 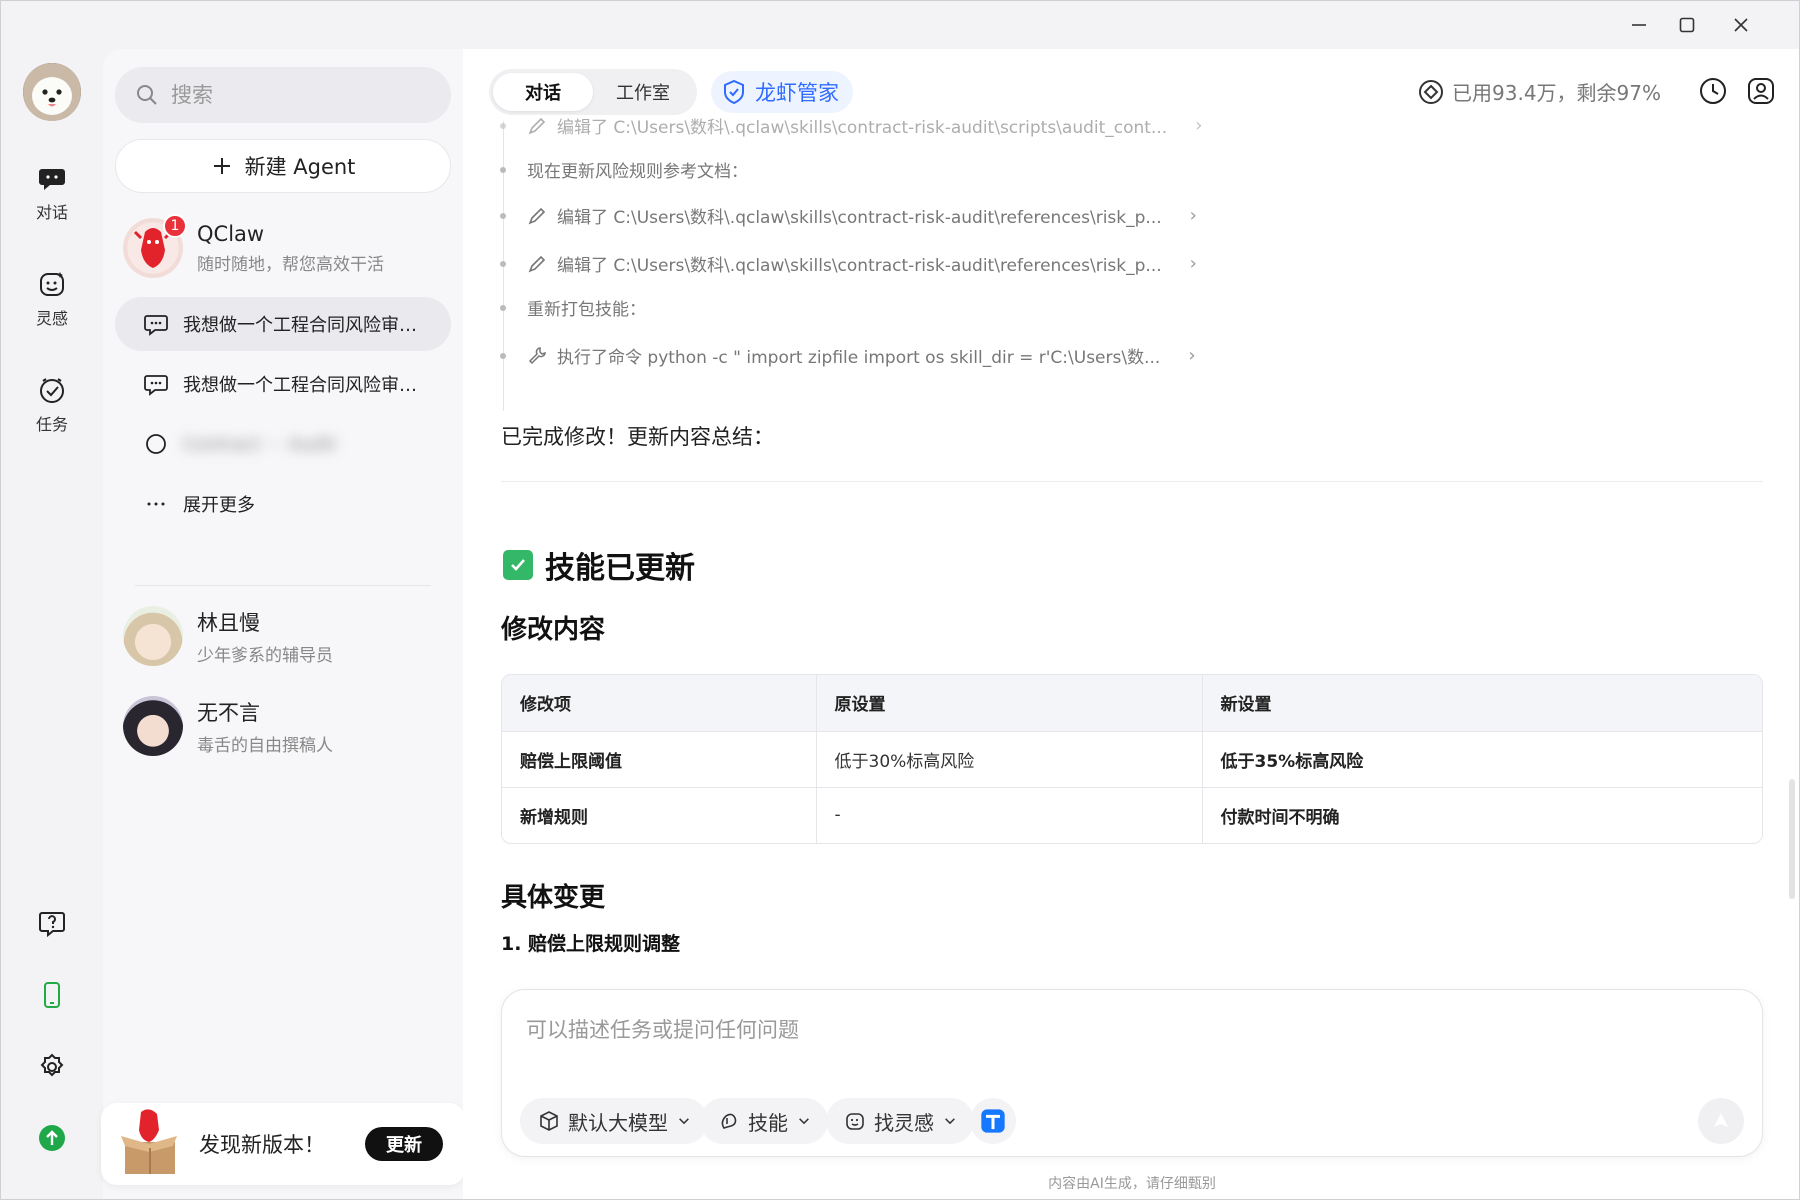 What do you see at coordinates (1009, 703) in the screenshot?
I see `table-header: 原设置` at bounding box center [1009, 703].